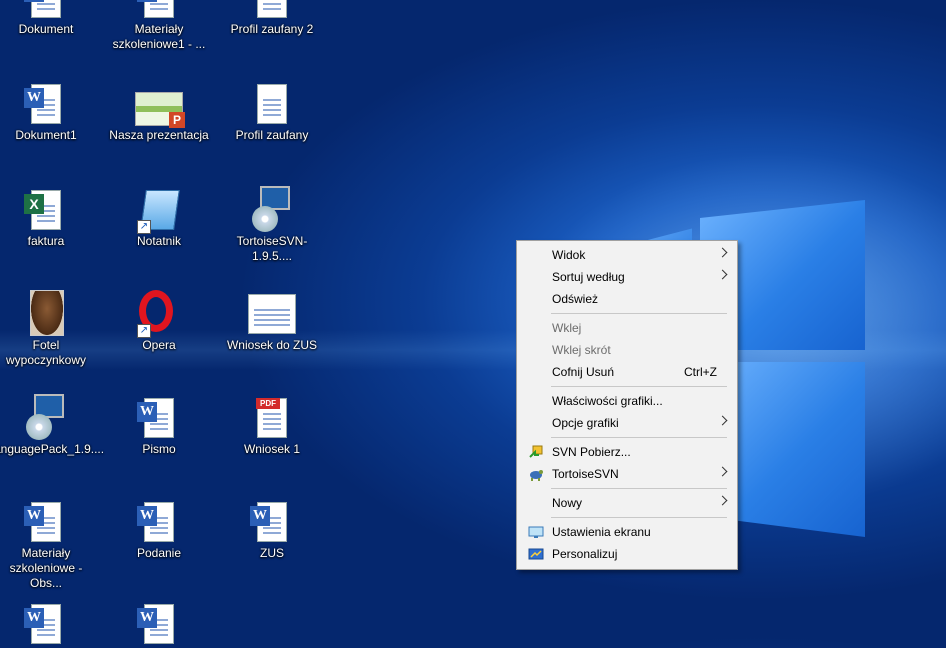 The image size is (946, 648). I want to click on desktop-icon-profil-zaufany-2: Profil zaufany 2, so click(272, 18).